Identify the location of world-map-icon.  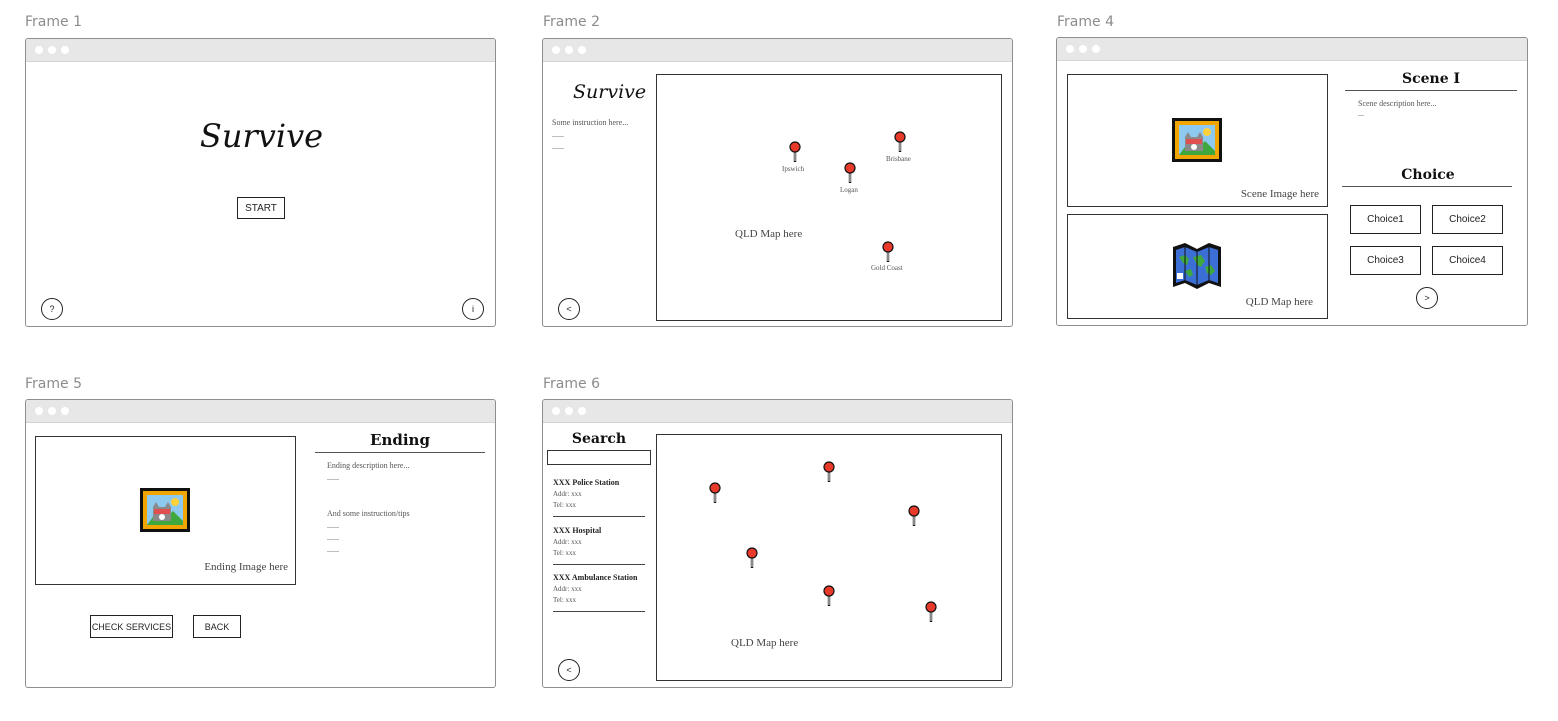
(1197, 266).